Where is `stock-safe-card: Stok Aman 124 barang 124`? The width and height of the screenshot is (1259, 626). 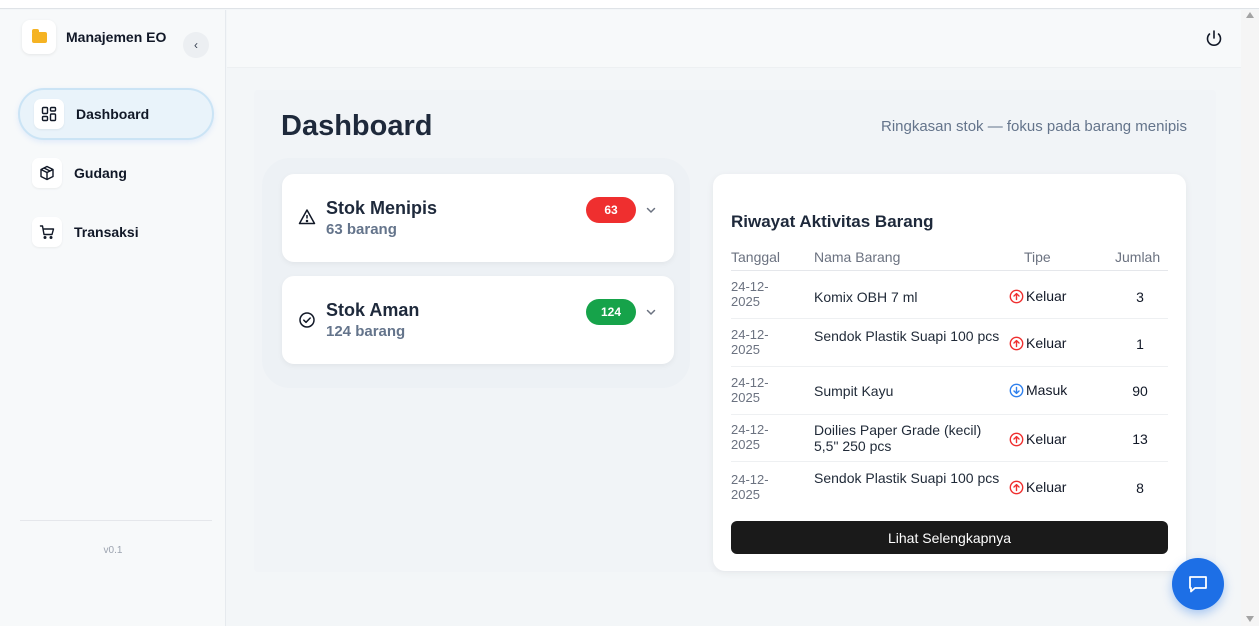 stock-safe-card: Stok Aman 124 barang 124 is located at coordinates (478, 320).